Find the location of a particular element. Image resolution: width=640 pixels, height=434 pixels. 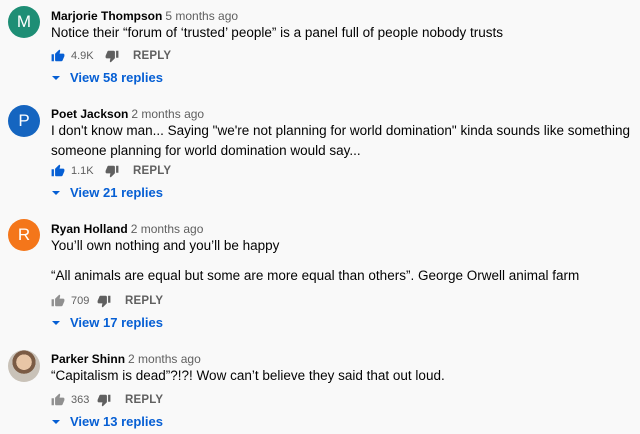

comment-actions: 1.1K REPLY is located at coordinates (111, 171).